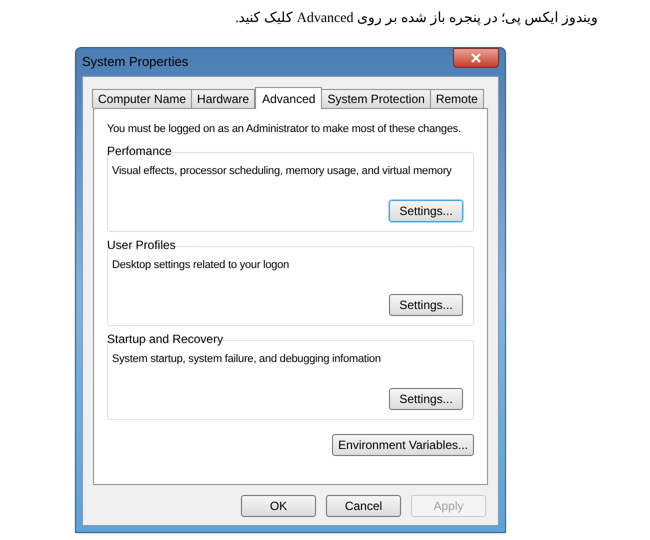 The height and width of the screenshot is (540, 650). I want to click on group-description: Desktop settings related to your logon, so click(201, 265).